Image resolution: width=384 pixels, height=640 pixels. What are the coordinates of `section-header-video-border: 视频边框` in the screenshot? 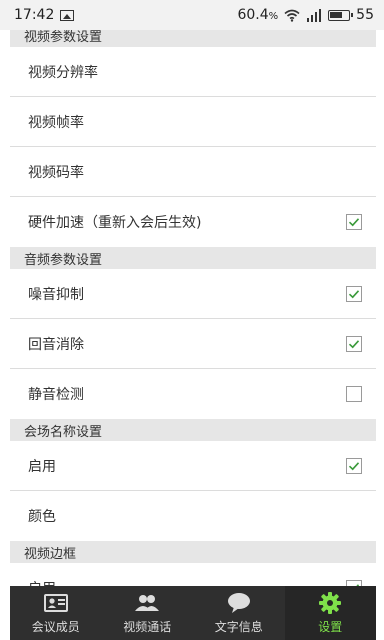 It's located at (193, 552).